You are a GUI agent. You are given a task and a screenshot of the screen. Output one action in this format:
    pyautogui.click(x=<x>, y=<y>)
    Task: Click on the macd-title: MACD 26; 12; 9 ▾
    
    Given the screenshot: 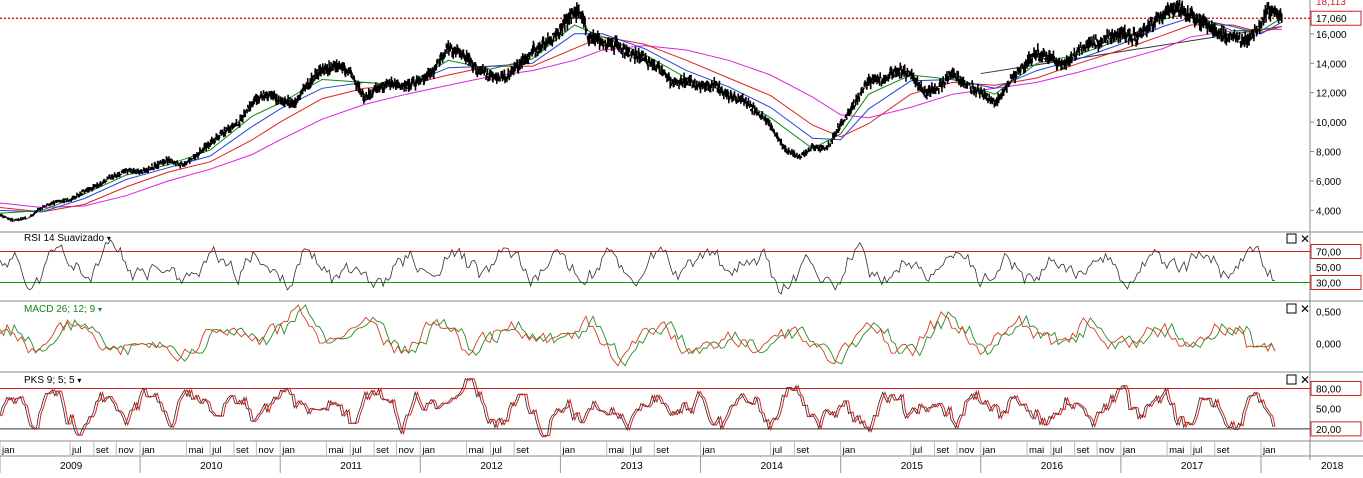 What is the action you would take?
    pyautogui.click(x=63, y=309)
    